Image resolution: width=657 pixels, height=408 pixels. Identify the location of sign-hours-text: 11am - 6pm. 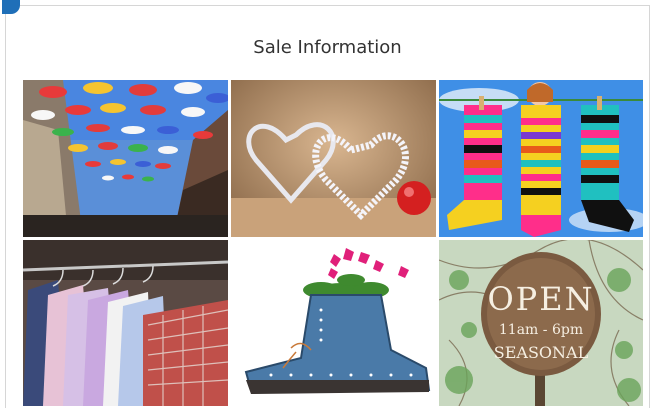
(541, 330).